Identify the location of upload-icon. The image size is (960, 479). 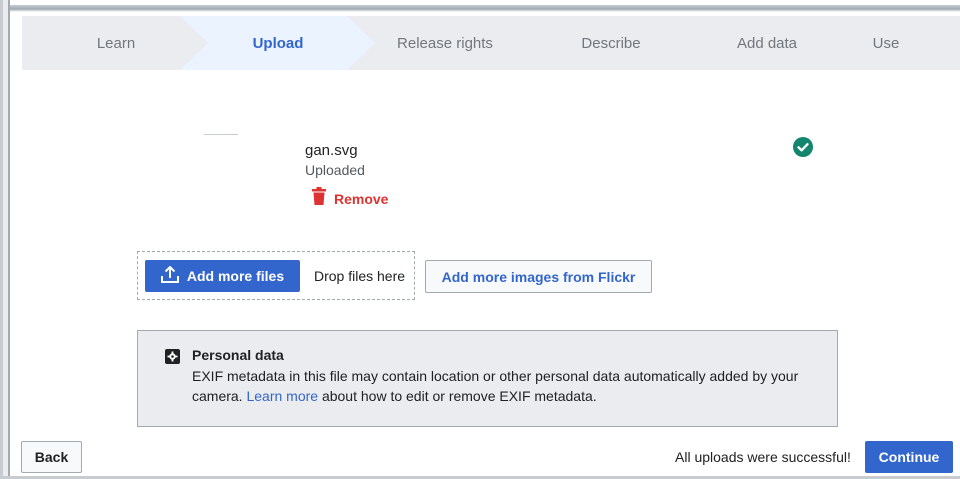
(169, 275).